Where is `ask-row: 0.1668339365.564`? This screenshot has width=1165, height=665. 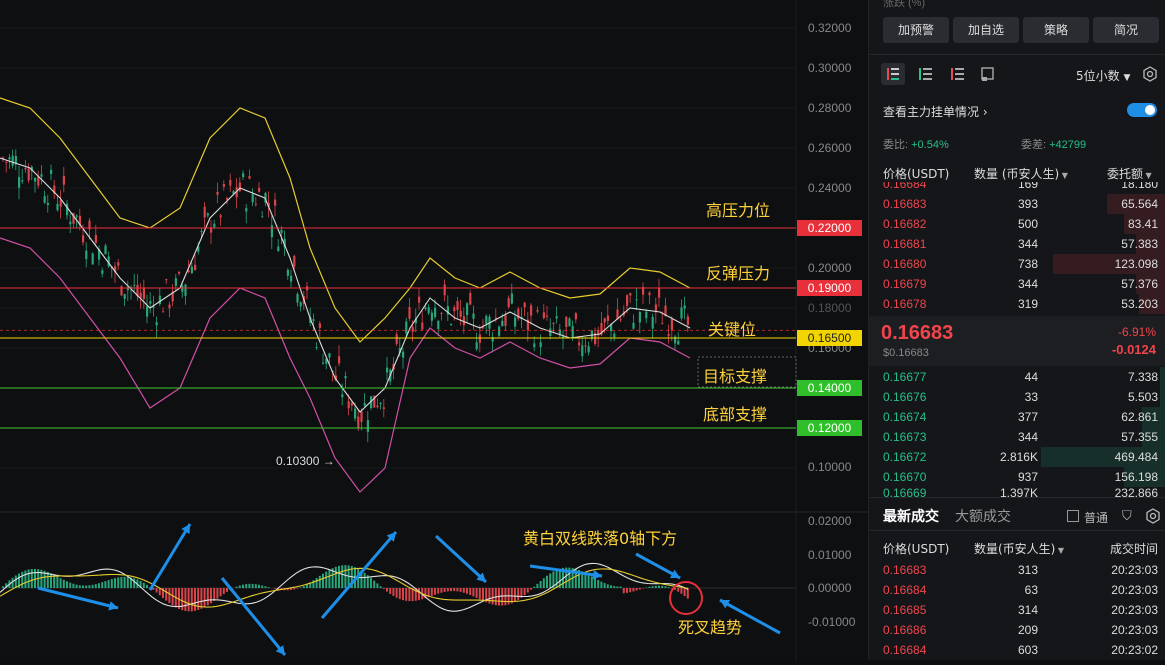 ask-row: 0.1668339365.564 is located at coordinates (1017, 204).